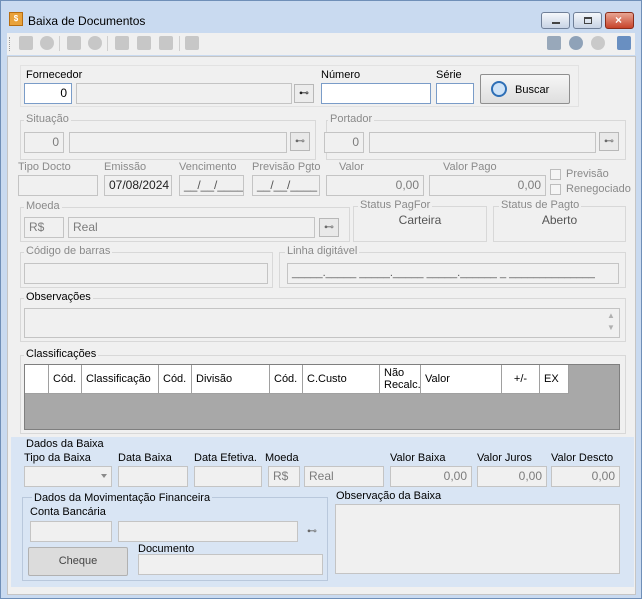 The height and width of the screenshot is (599, 642). Describe the element at coordinates (43, 206) in the screenshot. I see `moeda-label: Moeda` at that location.